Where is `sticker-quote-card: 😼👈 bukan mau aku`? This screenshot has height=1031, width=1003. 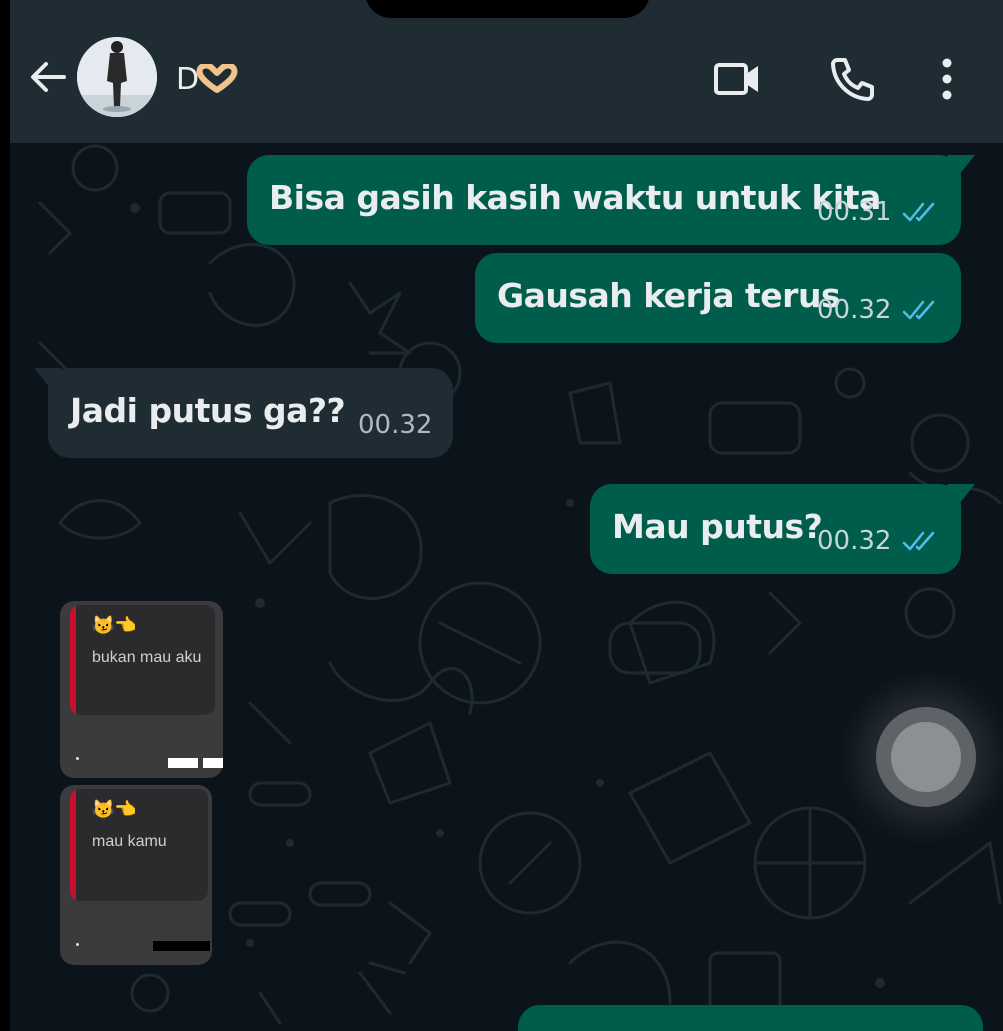 sticker-quote-card: 😼👈 bukan mau aku is located at coordinates (142, 660).